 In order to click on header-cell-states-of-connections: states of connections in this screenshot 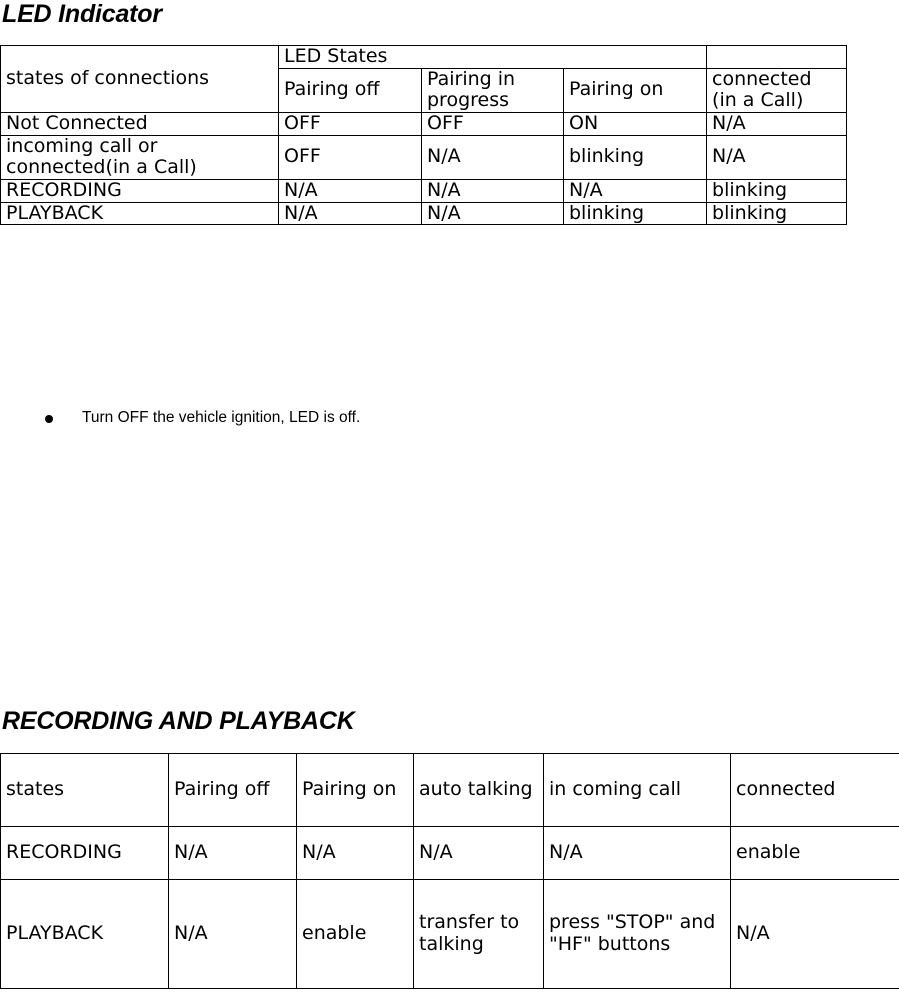, I will do `click(139, 79)`.